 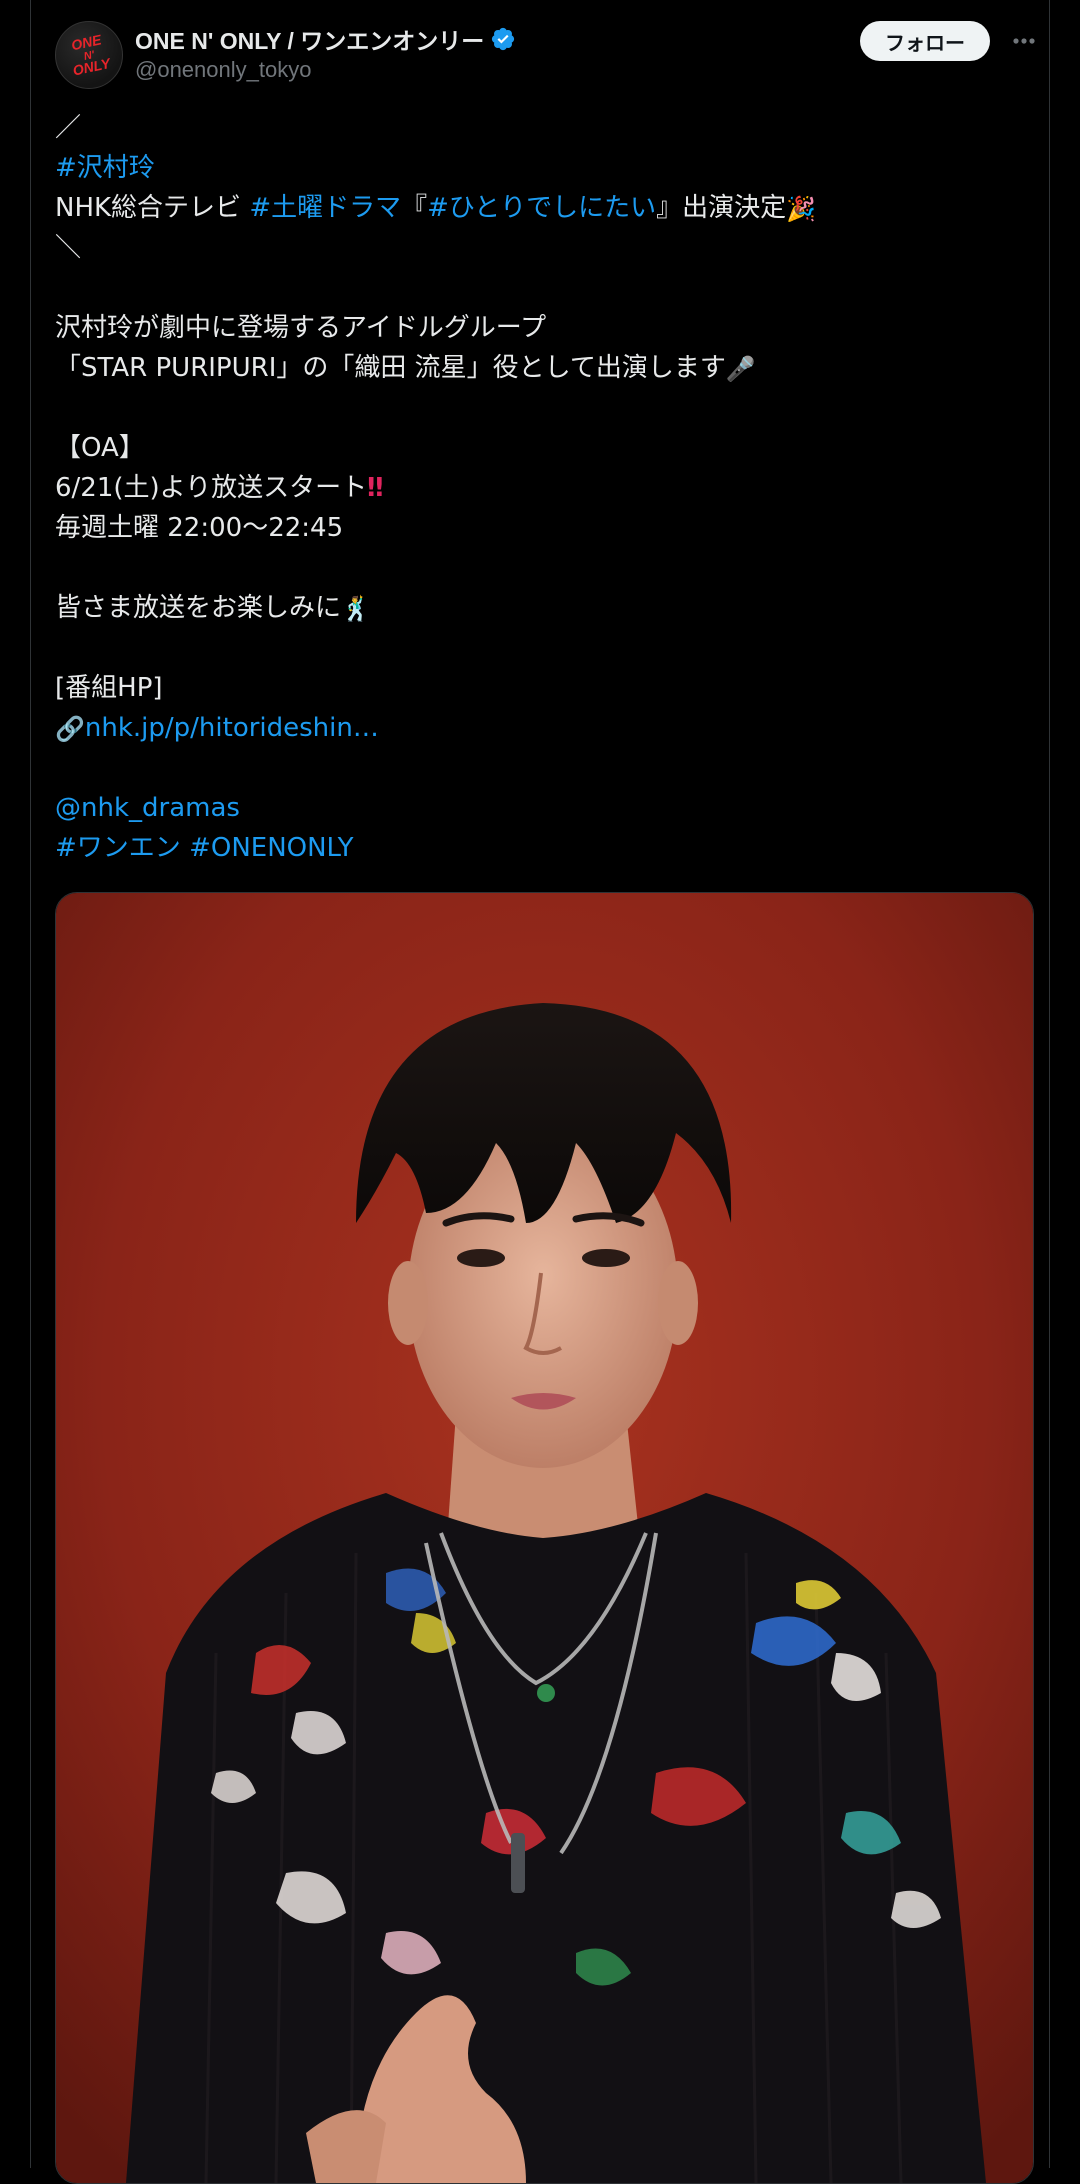 I want to click on role-description-line-2: 「STAR PURIPURI」の「織田 流星」役として出演します🎤, so click(x=540, y=368).